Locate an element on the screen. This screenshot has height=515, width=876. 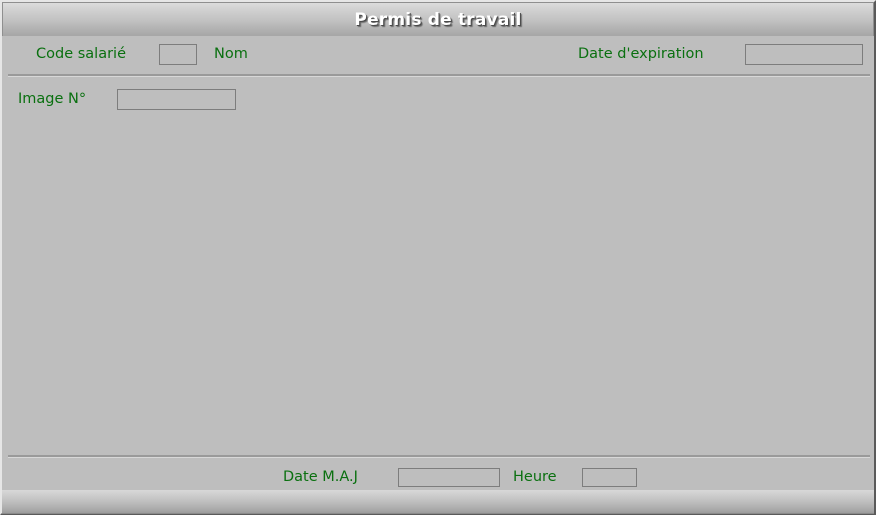
image-number-label: Image N° is located at coordinates (52, 99).